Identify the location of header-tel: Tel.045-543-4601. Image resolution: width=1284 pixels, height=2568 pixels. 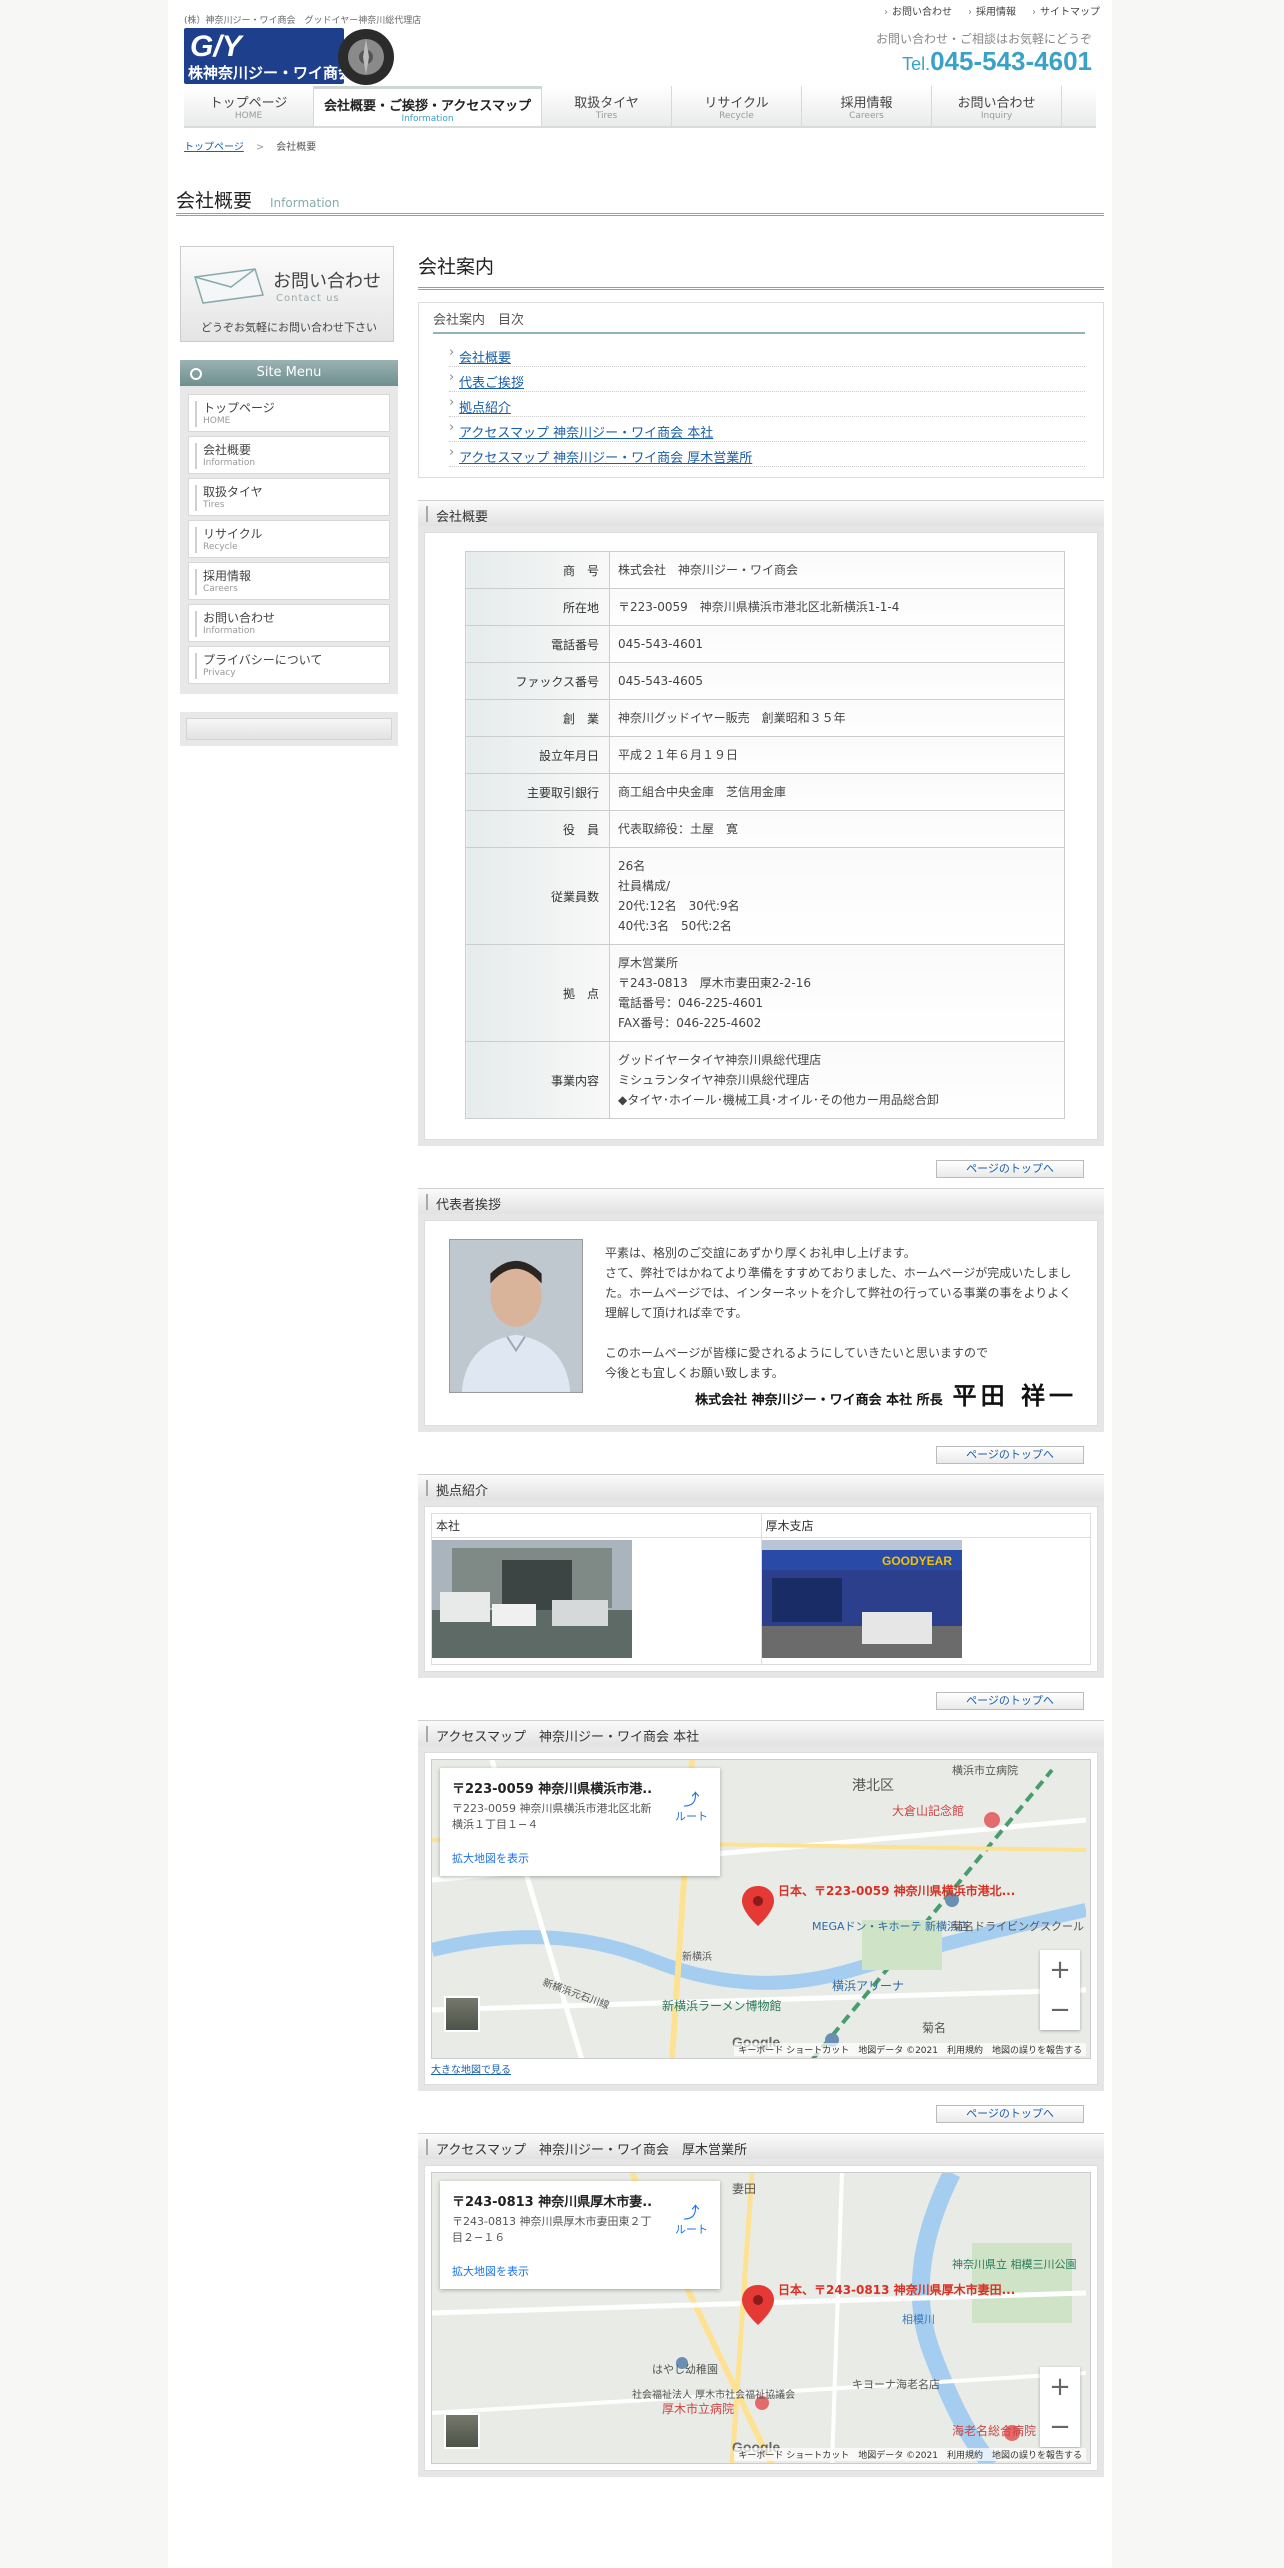
(997, 61).